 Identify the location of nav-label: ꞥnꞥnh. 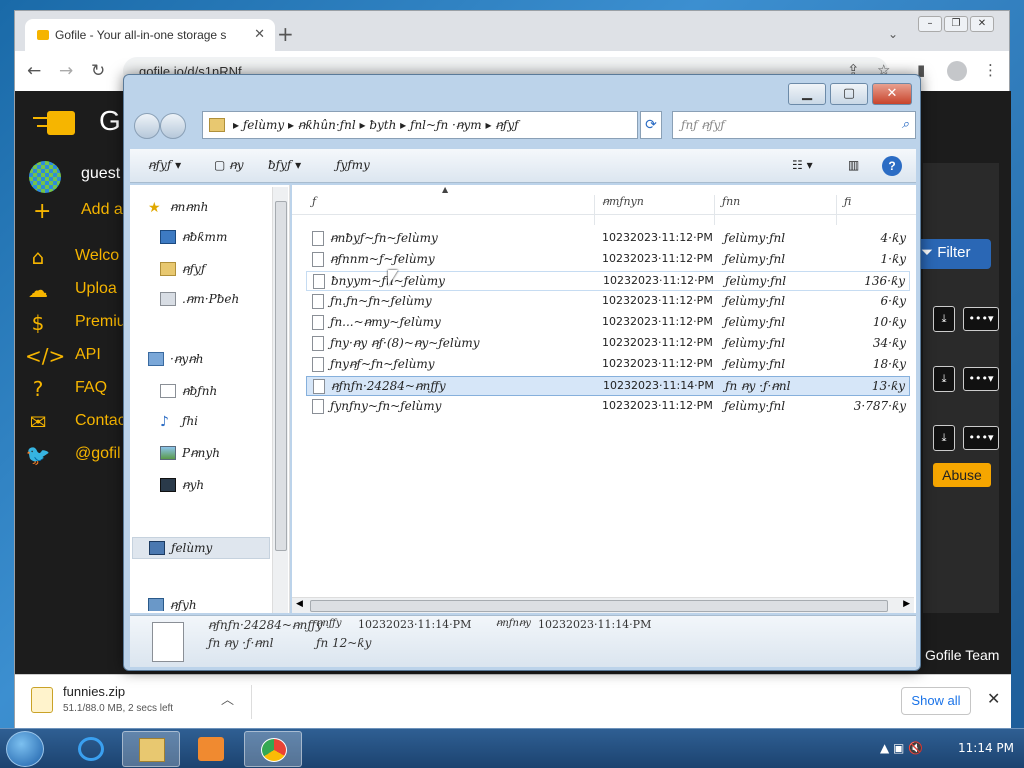
(189, 207).